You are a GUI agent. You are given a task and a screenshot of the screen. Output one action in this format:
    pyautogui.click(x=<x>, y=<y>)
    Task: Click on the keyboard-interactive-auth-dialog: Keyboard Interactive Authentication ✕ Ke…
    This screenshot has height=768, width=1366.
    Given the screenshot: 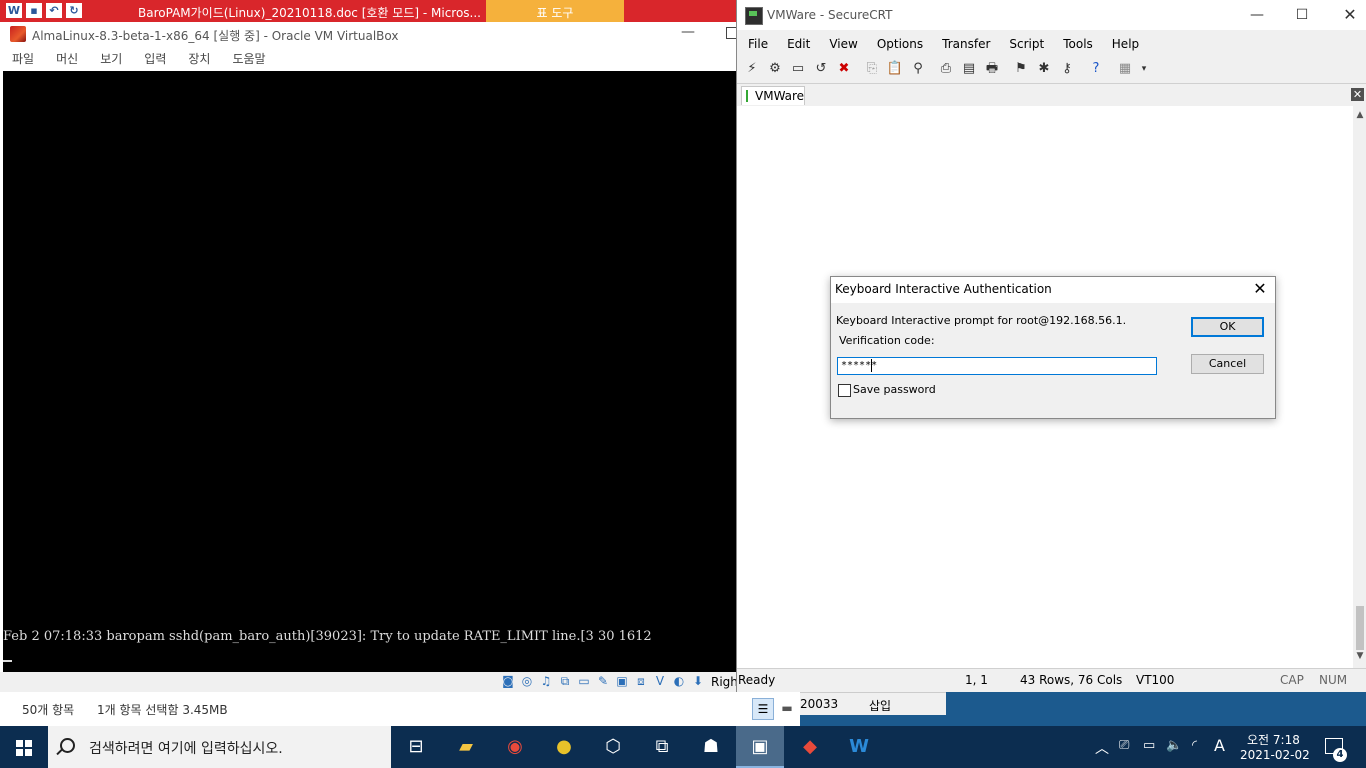 What is the action you would take?
    pyautogui.click(x=1053, y=347)
    